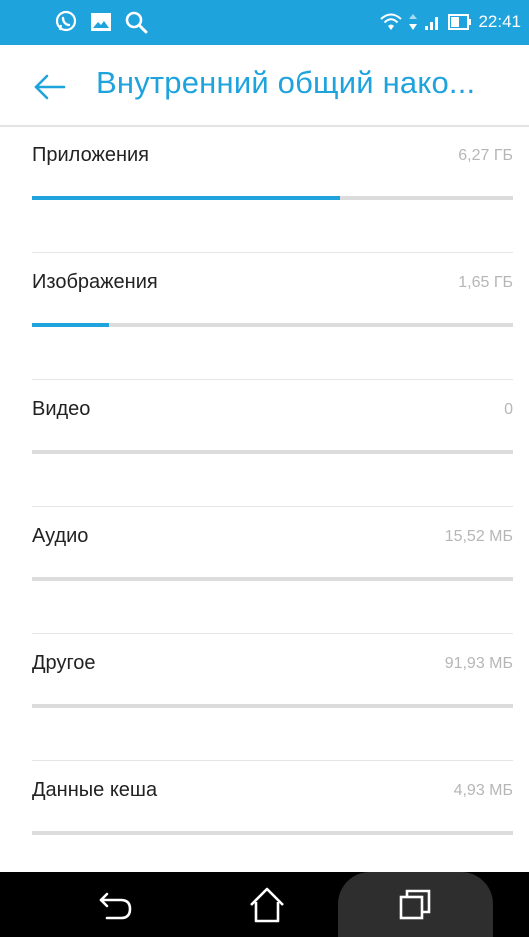 This screenshot has height=937, width=529. I want to click on storage-item-label: Другое, so click(64, 663).